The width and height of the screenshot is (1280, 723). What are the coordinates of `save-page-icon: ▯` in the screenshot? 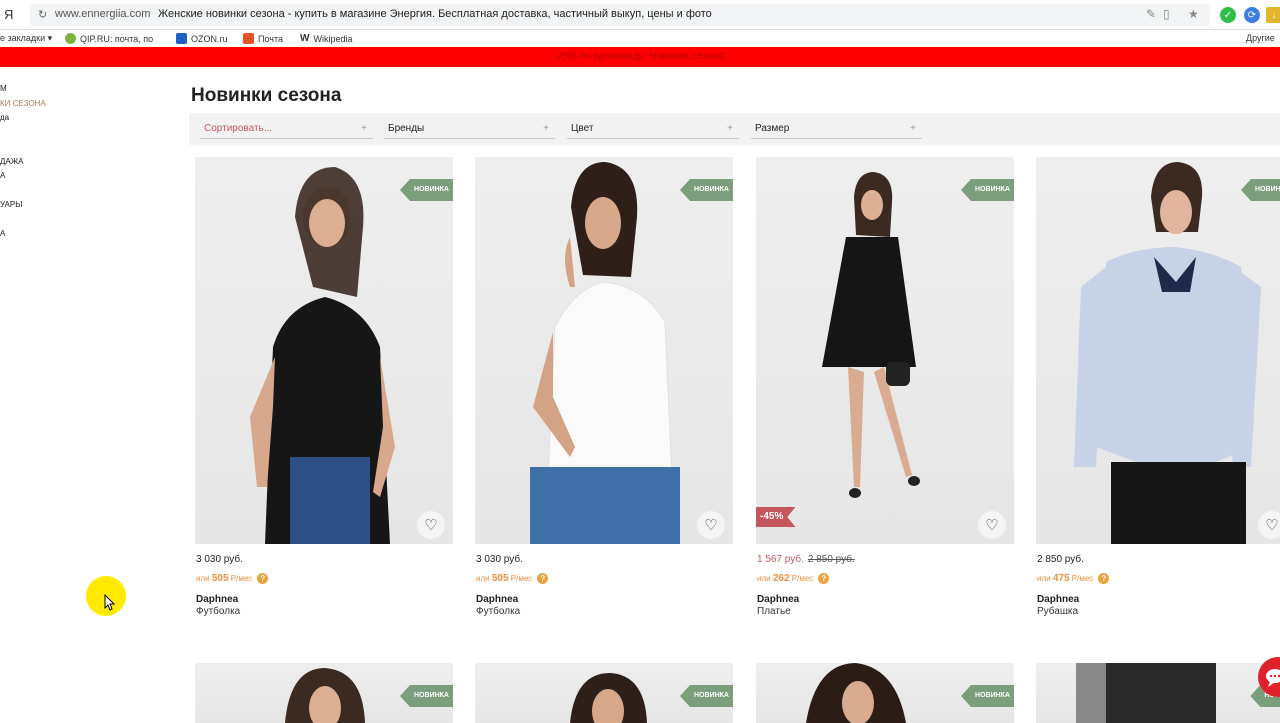 It's located at (1166, 14).